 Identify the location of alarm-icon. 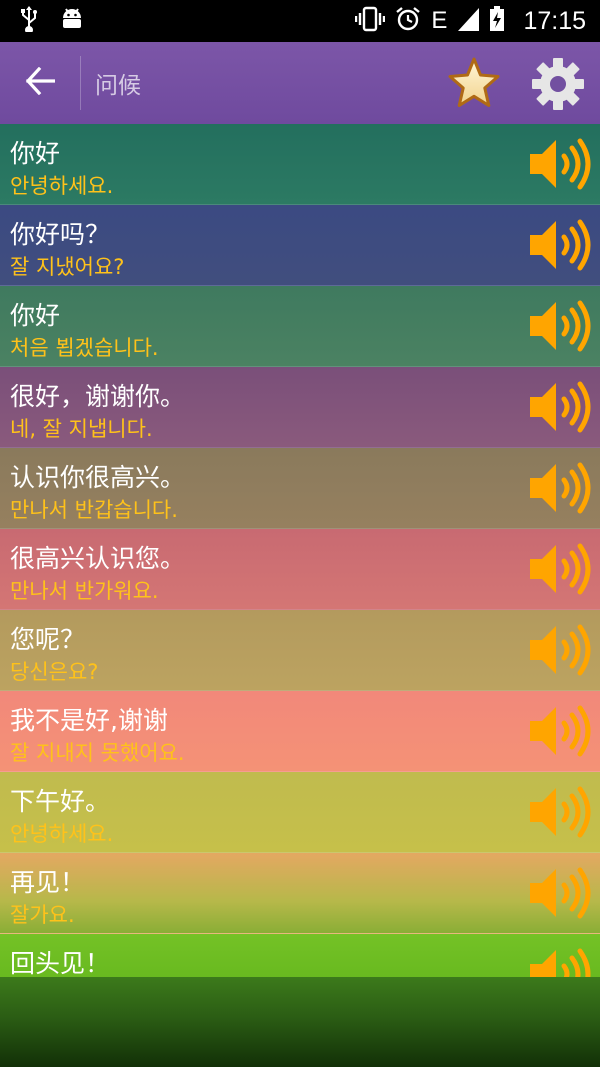
(408, 21).